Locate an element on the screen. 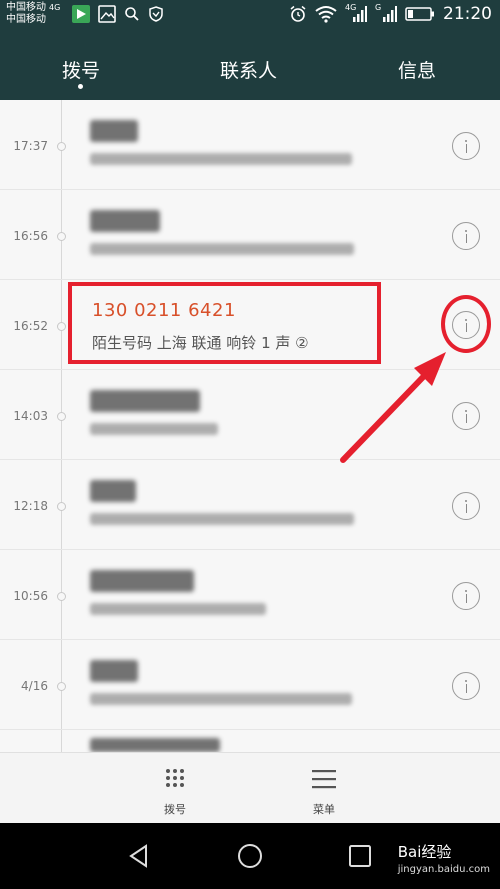 This screenshot has height=889, width=500. watermark-brand: Bai经验 is located at coordinates (424, 852).